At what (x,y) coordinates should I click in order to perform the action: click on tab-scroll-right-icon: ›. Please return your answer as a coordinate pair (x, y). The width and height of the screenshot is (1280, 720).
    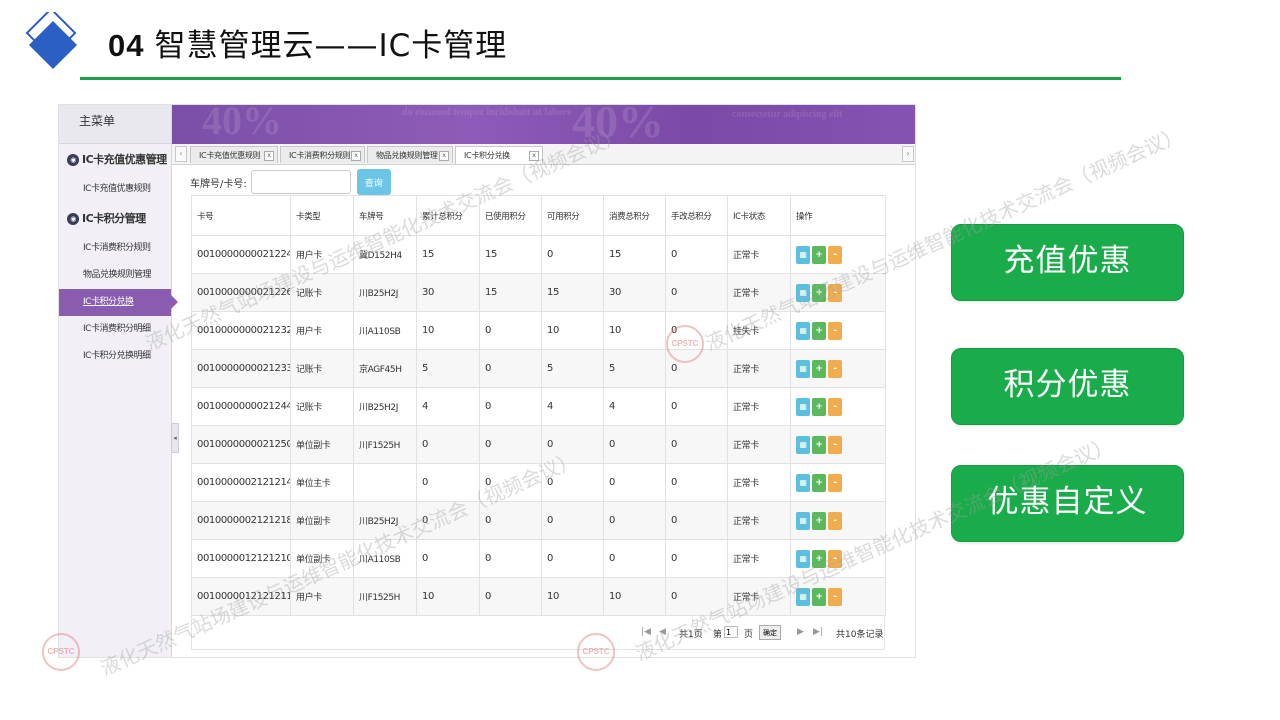
    Looking at the image, I should click on (908, 154).